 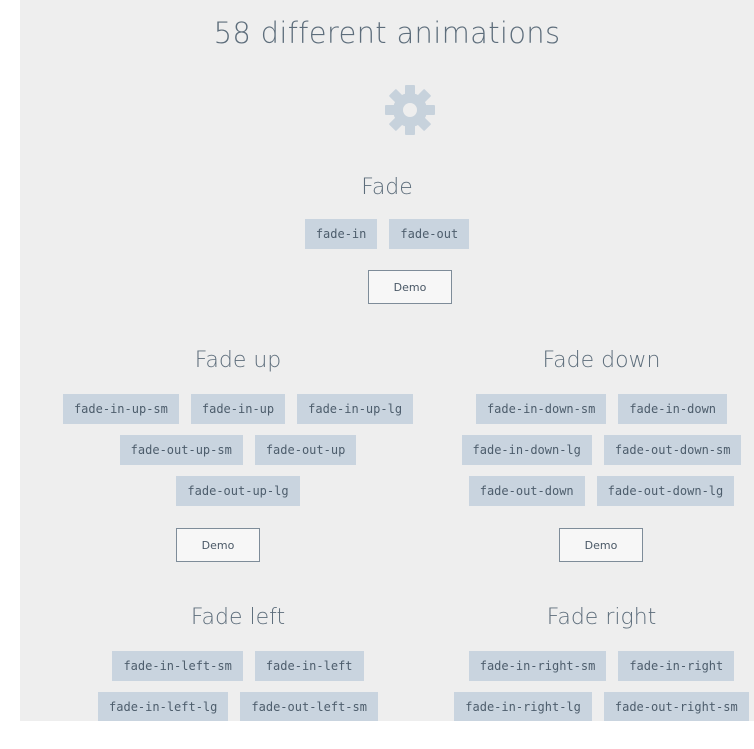 What do you see at coordinates (673, 409) in the screenshot?
I see `tag-fade-in-down: fade-in-down` at bounding box center [673, 409].